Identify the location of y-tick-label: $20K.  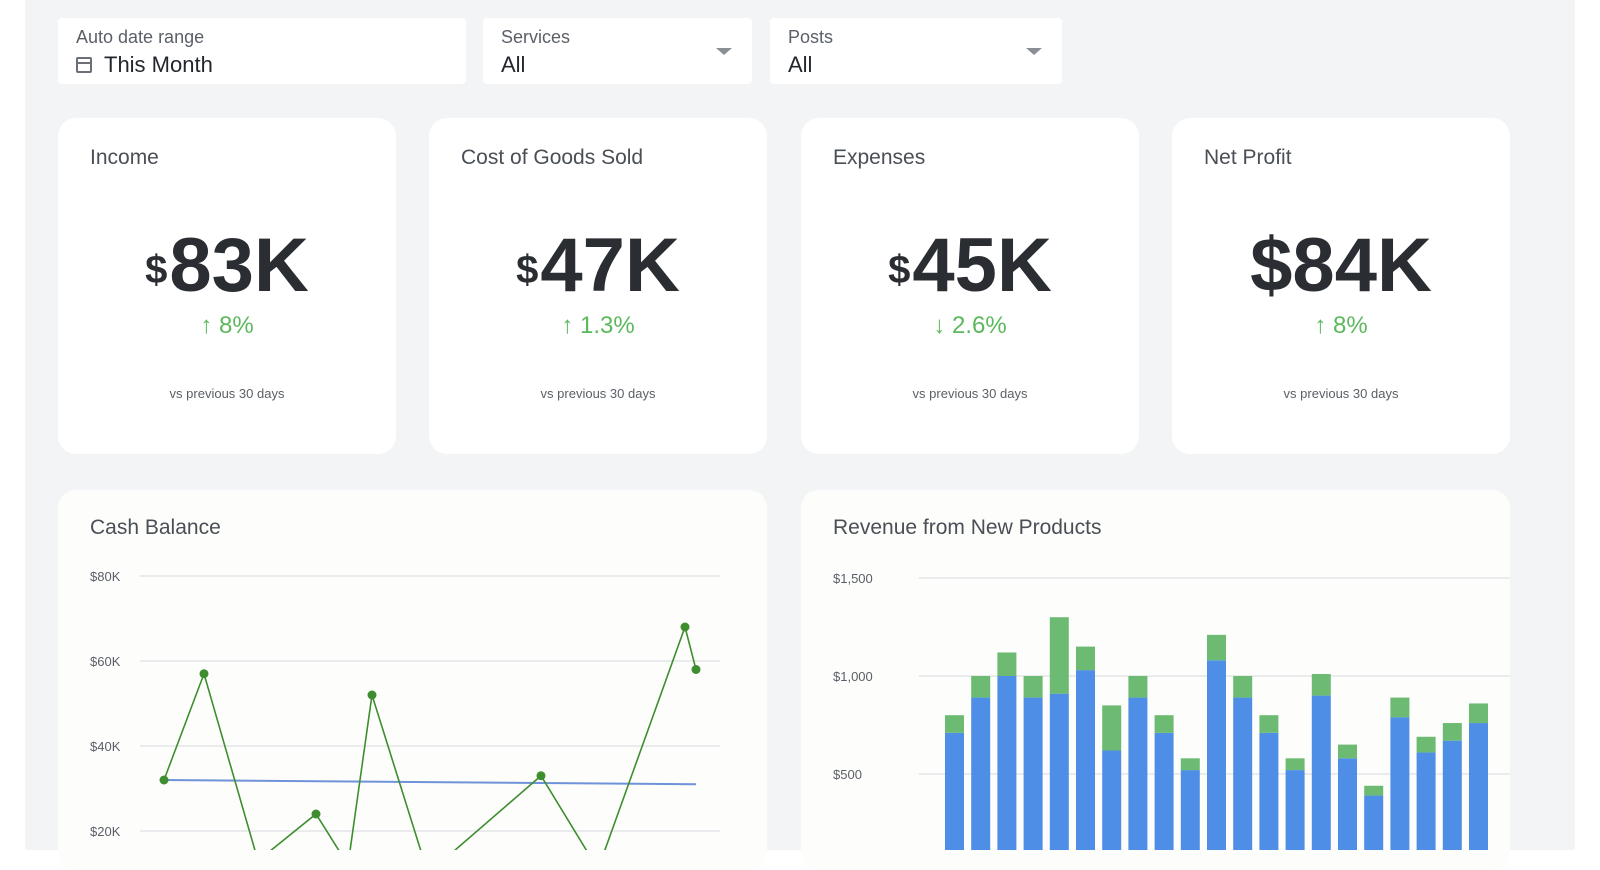
(105, 831).